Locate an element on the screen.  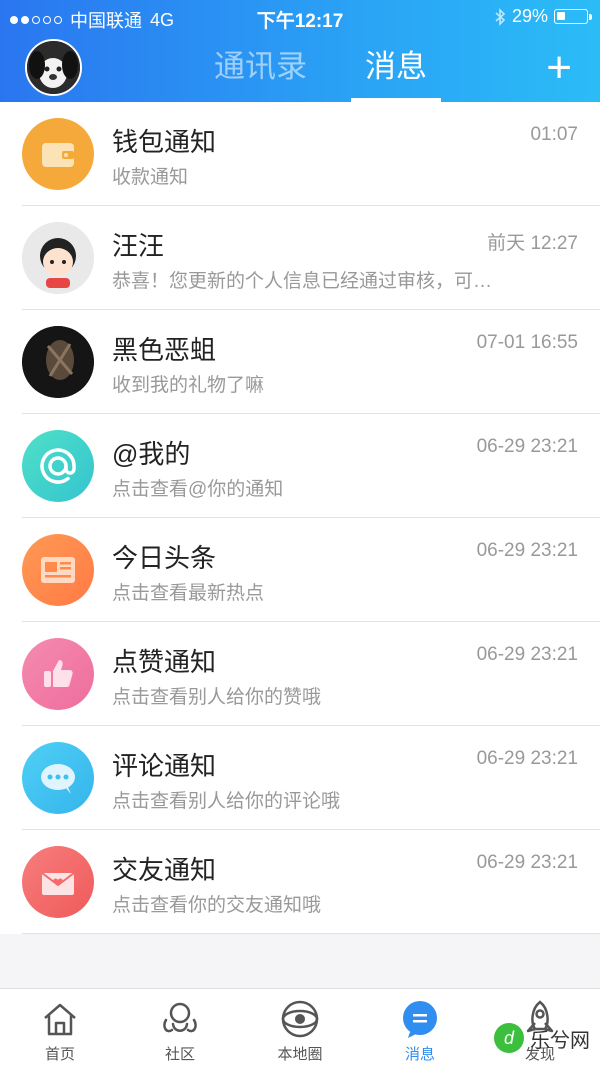
community-icon is located at coordinates (180, 1019).